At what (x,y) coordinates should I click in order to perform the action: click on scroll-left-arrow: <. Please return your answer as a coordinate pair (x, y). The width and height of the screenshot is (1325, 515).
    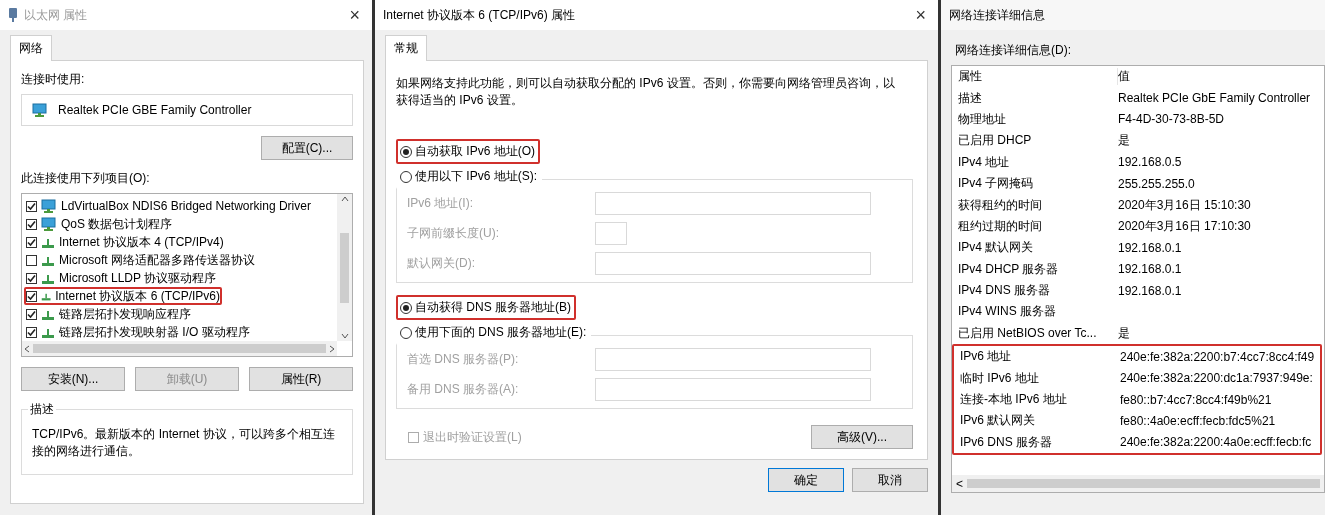
    Looking at the image, I should click on (959, 483).